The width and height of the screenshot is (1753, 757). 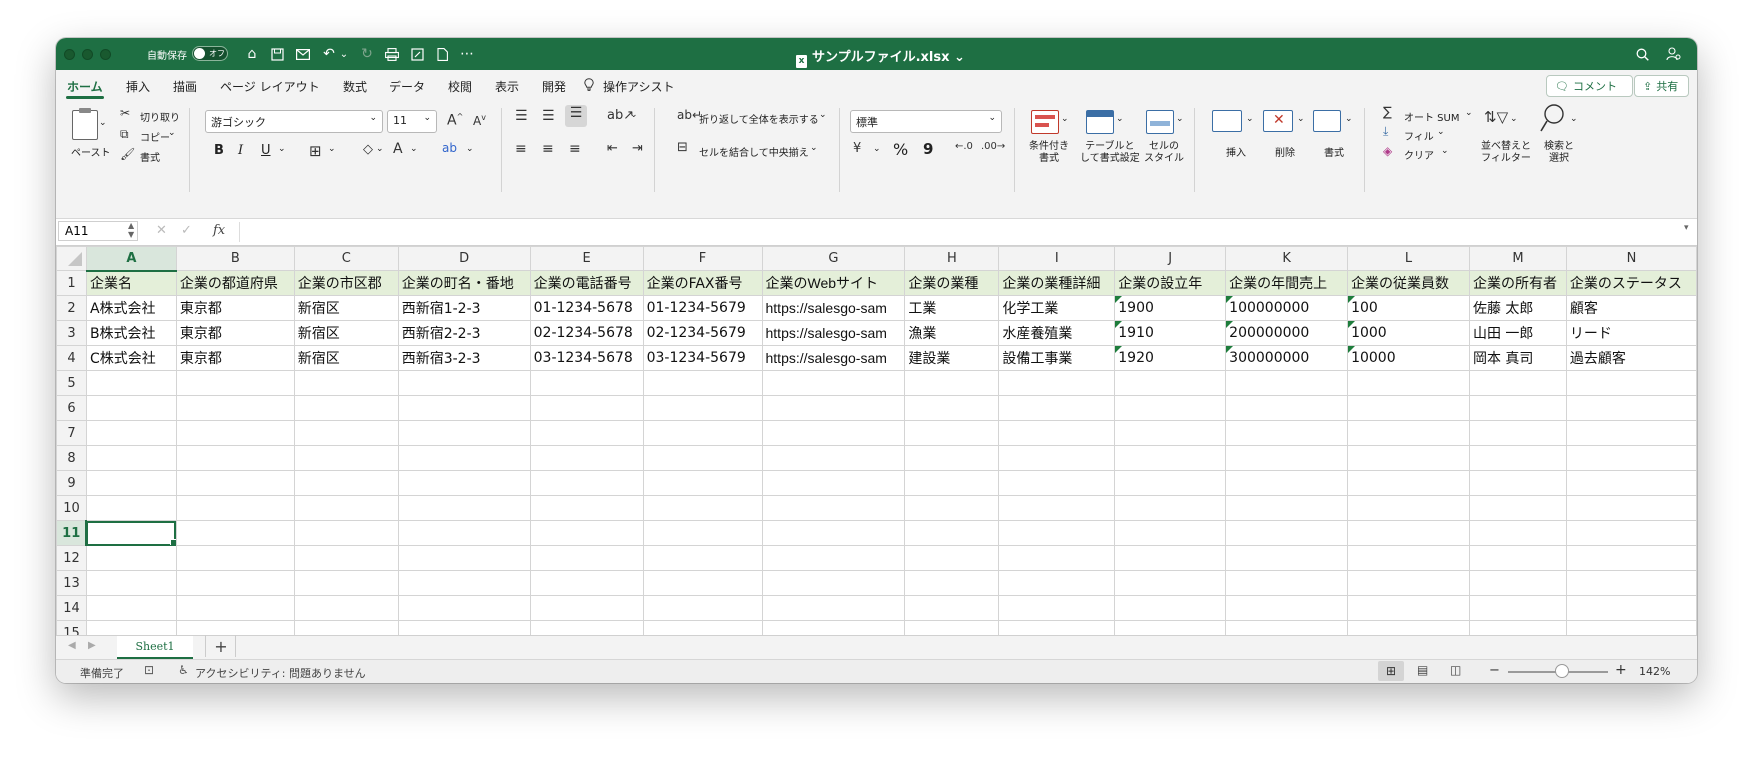 I want to click on cell-i9, so click(x=1057, y=483).